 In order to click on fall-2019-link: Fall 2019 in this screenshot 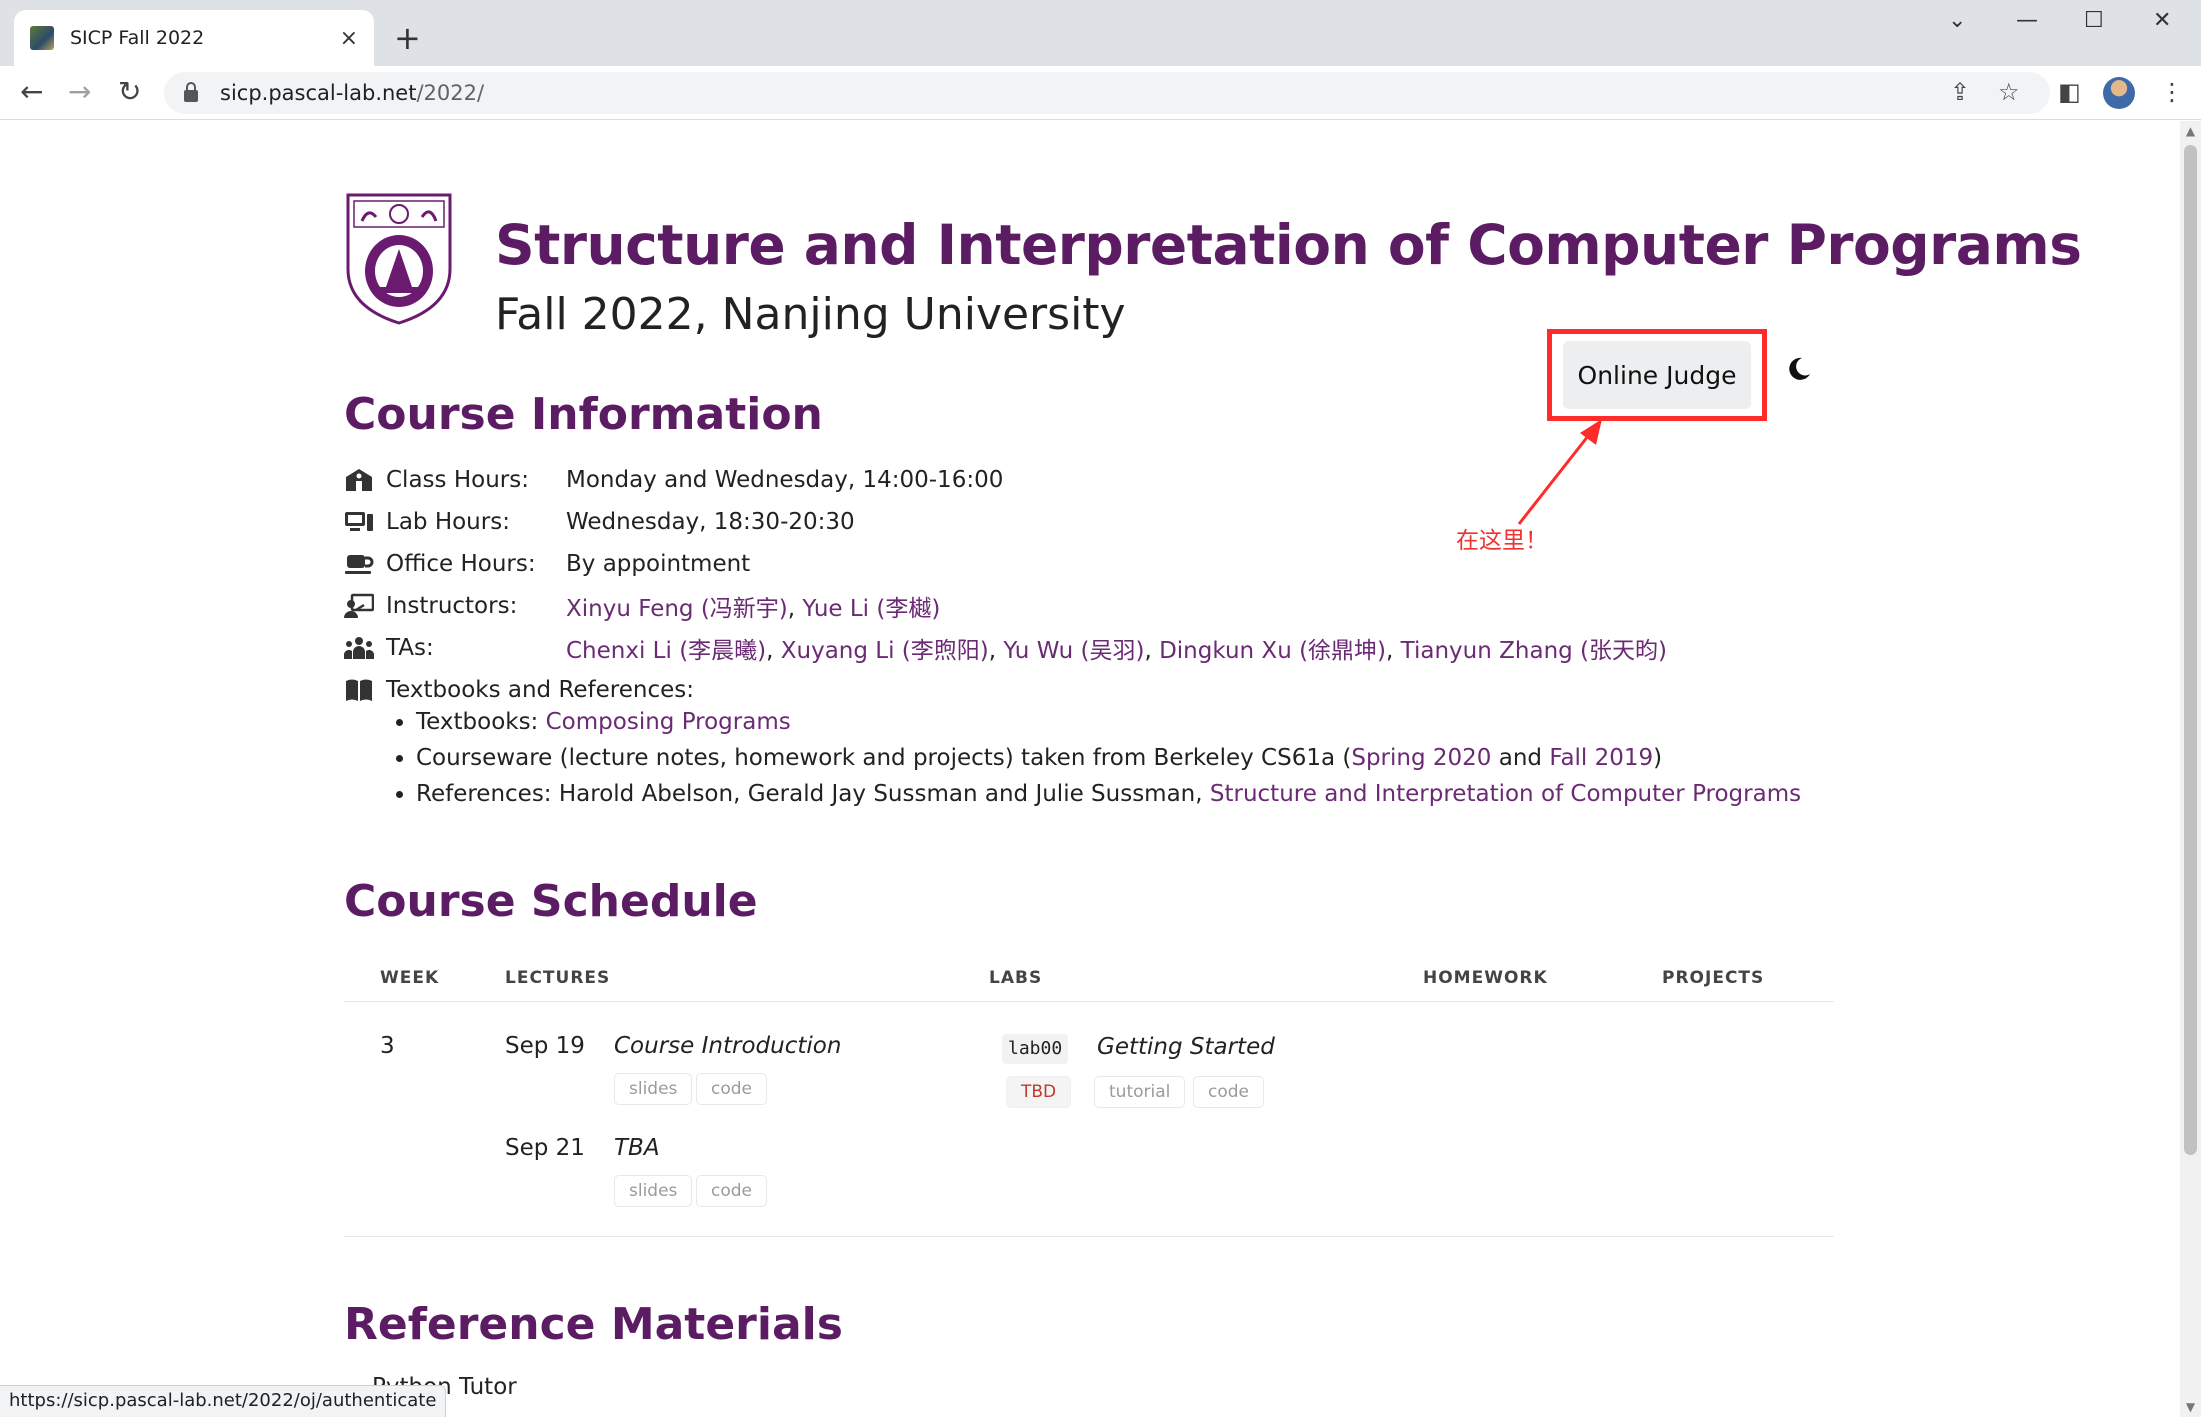, I will do `click(1601, 758)`.